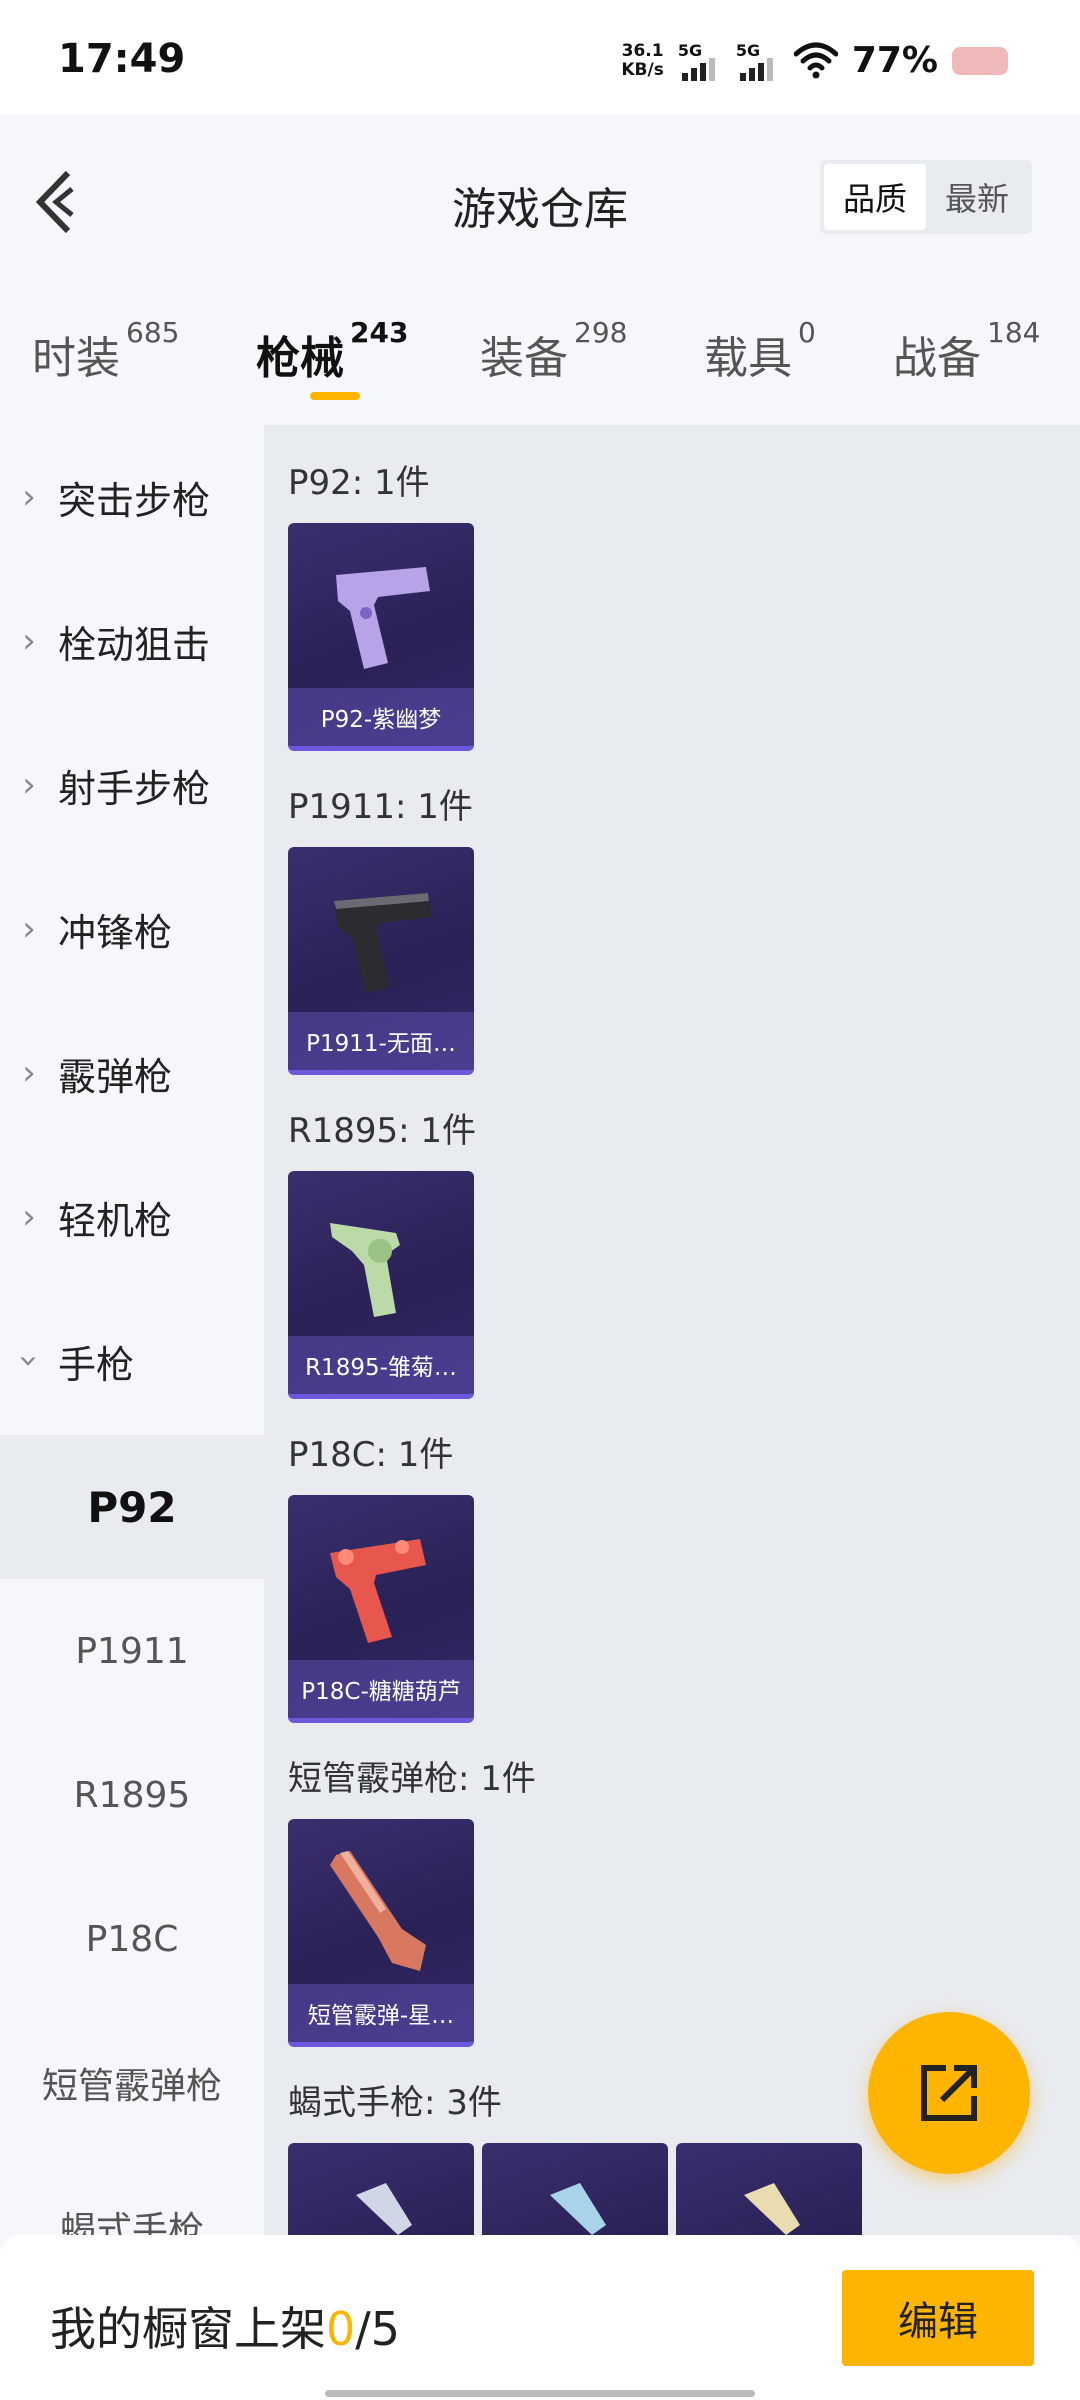 Image resolution: width=1080 pixels, height=2400 pixels. Describe the element at coordinates (132, 2195) in the screenshot. I see `sidebar-subitem-skorpion: 蝎式手枪` at that location.